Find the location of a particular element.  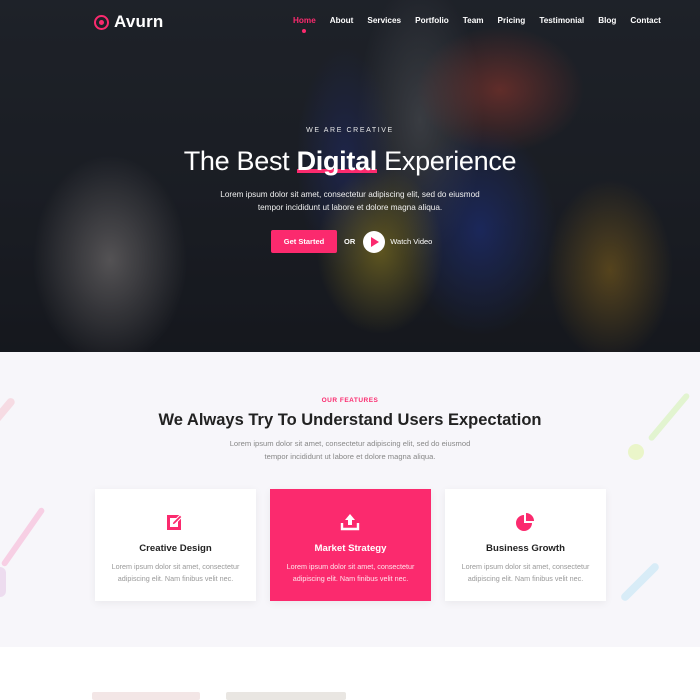

hero-actions: Get Started OR Watch Video is located at coordinates (351, 241).